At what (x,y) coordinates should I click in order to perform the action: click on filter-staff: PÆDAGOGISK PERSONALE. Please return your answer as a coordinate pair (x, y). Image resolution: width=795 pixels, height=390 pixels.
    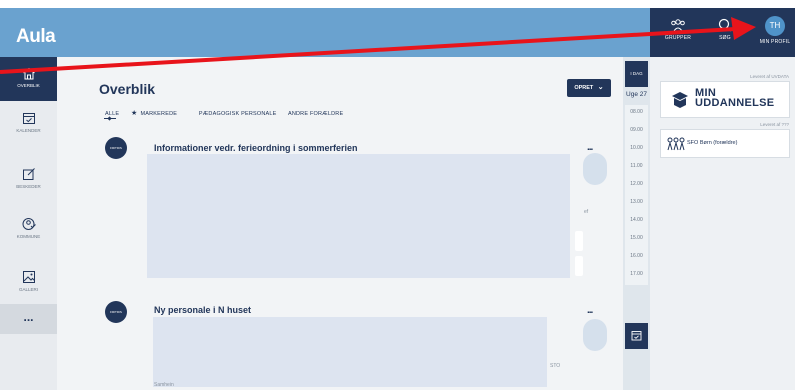
    Looking at the image, I should click on (238, 114).